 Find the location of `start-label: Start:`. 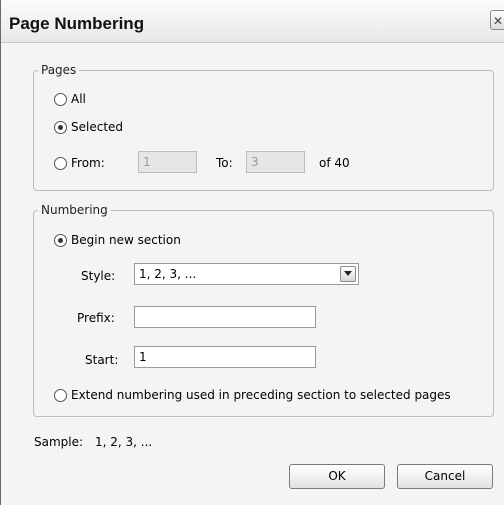

start-label: Start: is located at coordinates (102, 360).